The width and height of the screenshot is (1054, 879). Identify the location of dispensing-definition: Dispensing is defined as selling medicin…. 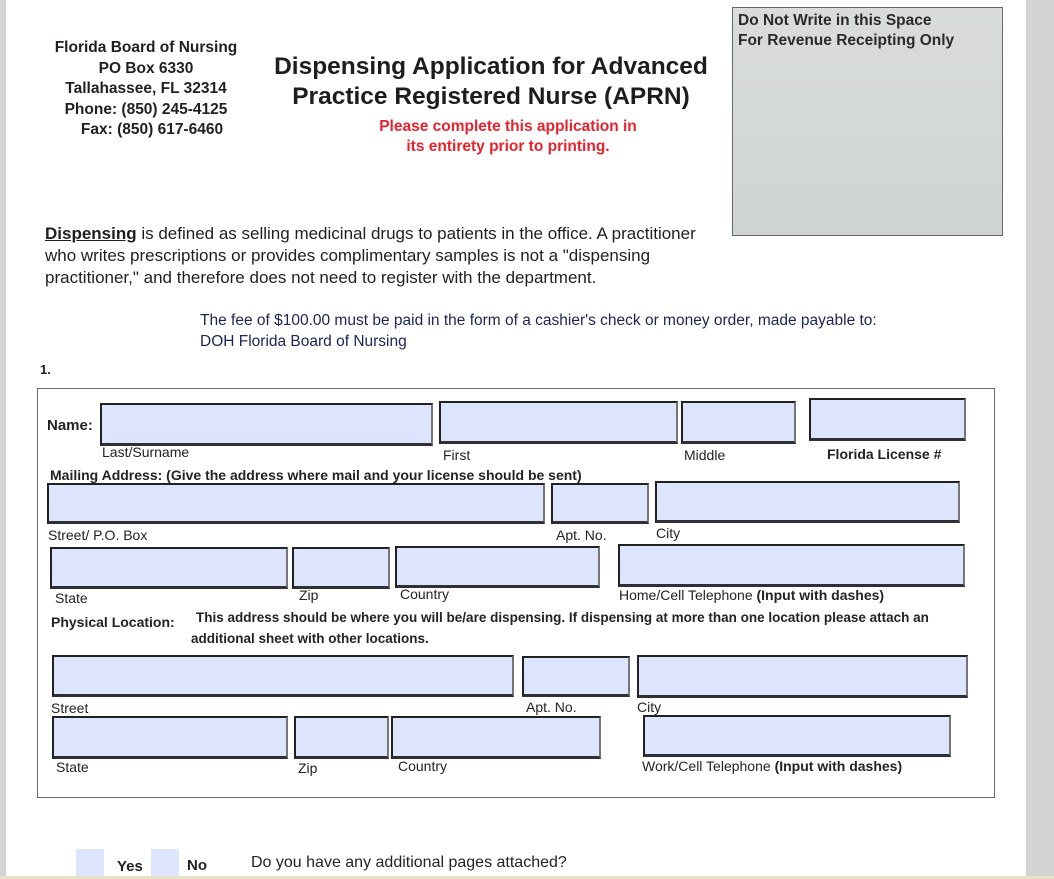
(385, 256).